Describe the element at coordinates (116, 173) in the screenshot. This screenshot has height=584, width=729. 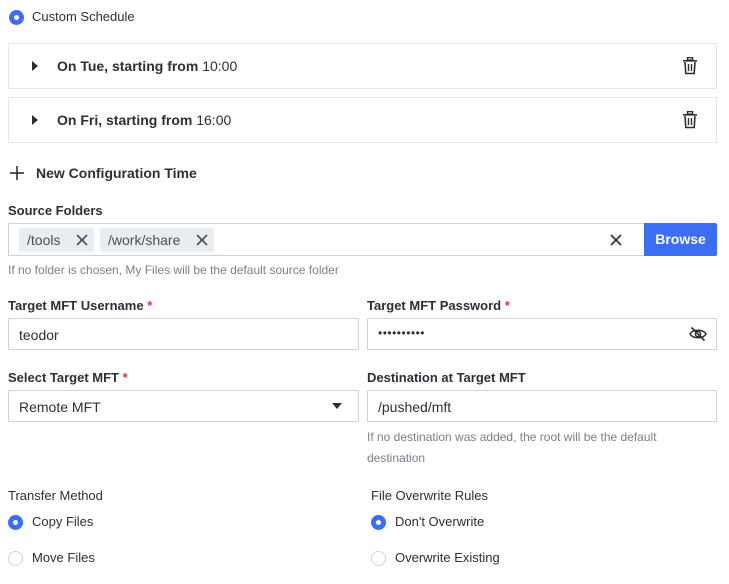
I see `add-configuration-time-label: New Configuration Time` at that location.